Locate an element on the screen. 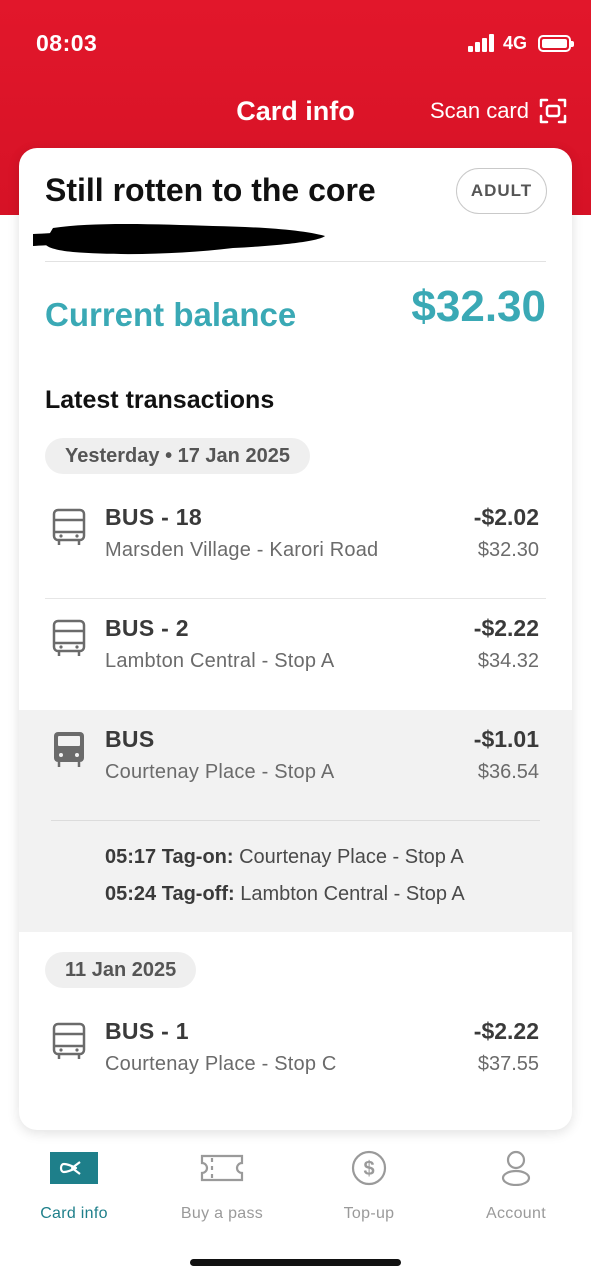 The height and width of the screenshot is (1280, 591). signal-strength-icon is located at coordinates (482, 43).